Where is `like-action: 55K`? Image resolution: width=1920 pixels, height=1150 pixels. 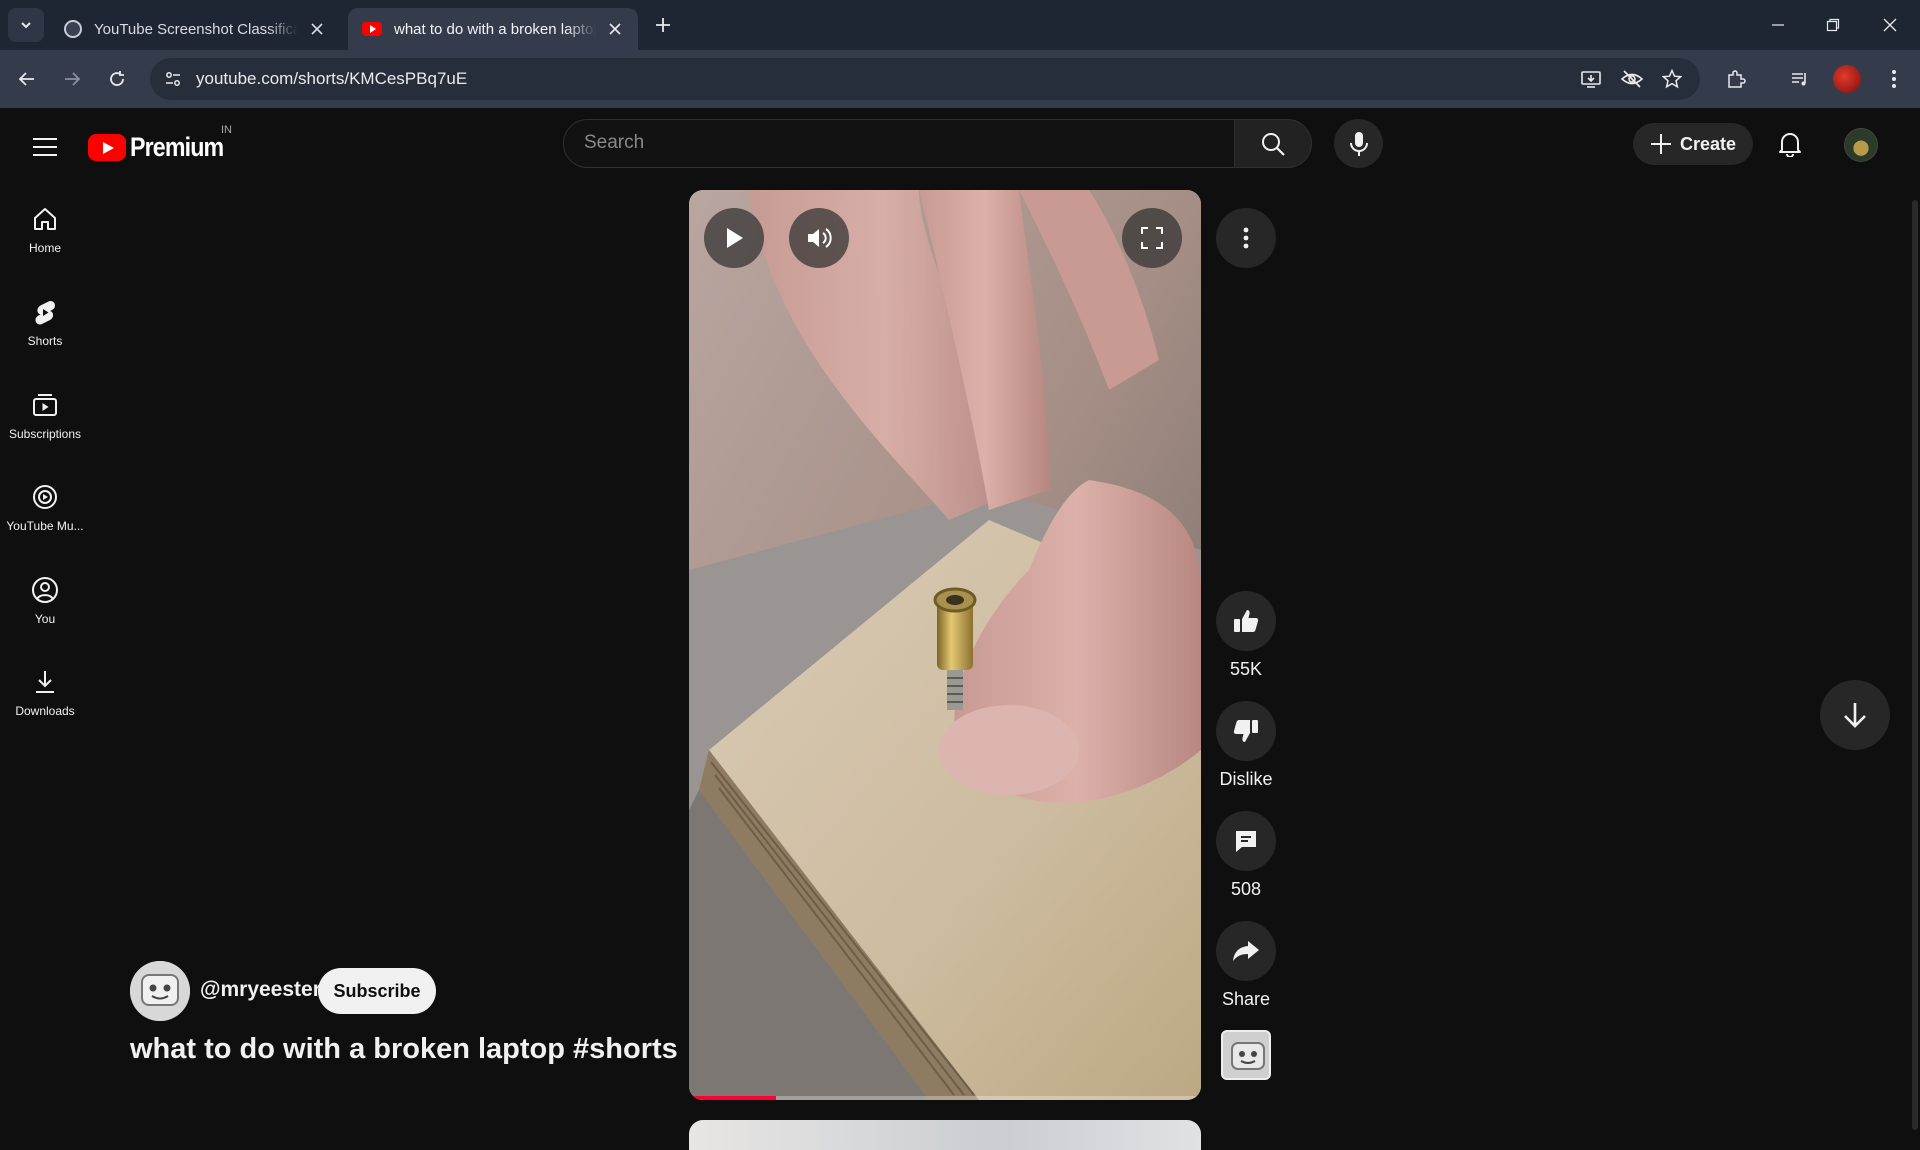
like-action: 55K is located at coordinates (1246, 635).